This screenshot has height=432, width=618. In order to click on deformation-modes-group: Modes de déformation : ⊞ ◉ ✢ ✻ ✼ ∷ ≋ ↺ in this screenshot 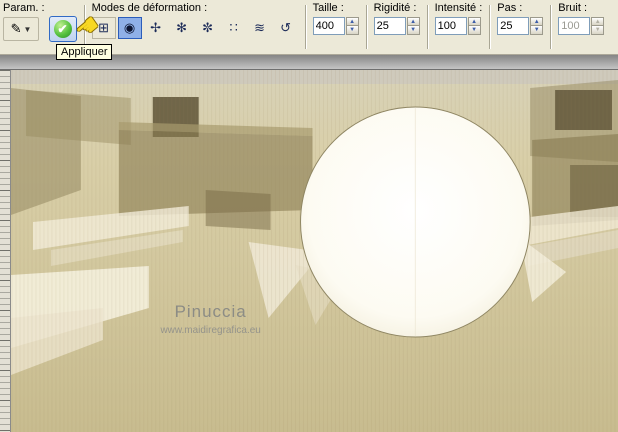, I will do `click(194, 20)`.